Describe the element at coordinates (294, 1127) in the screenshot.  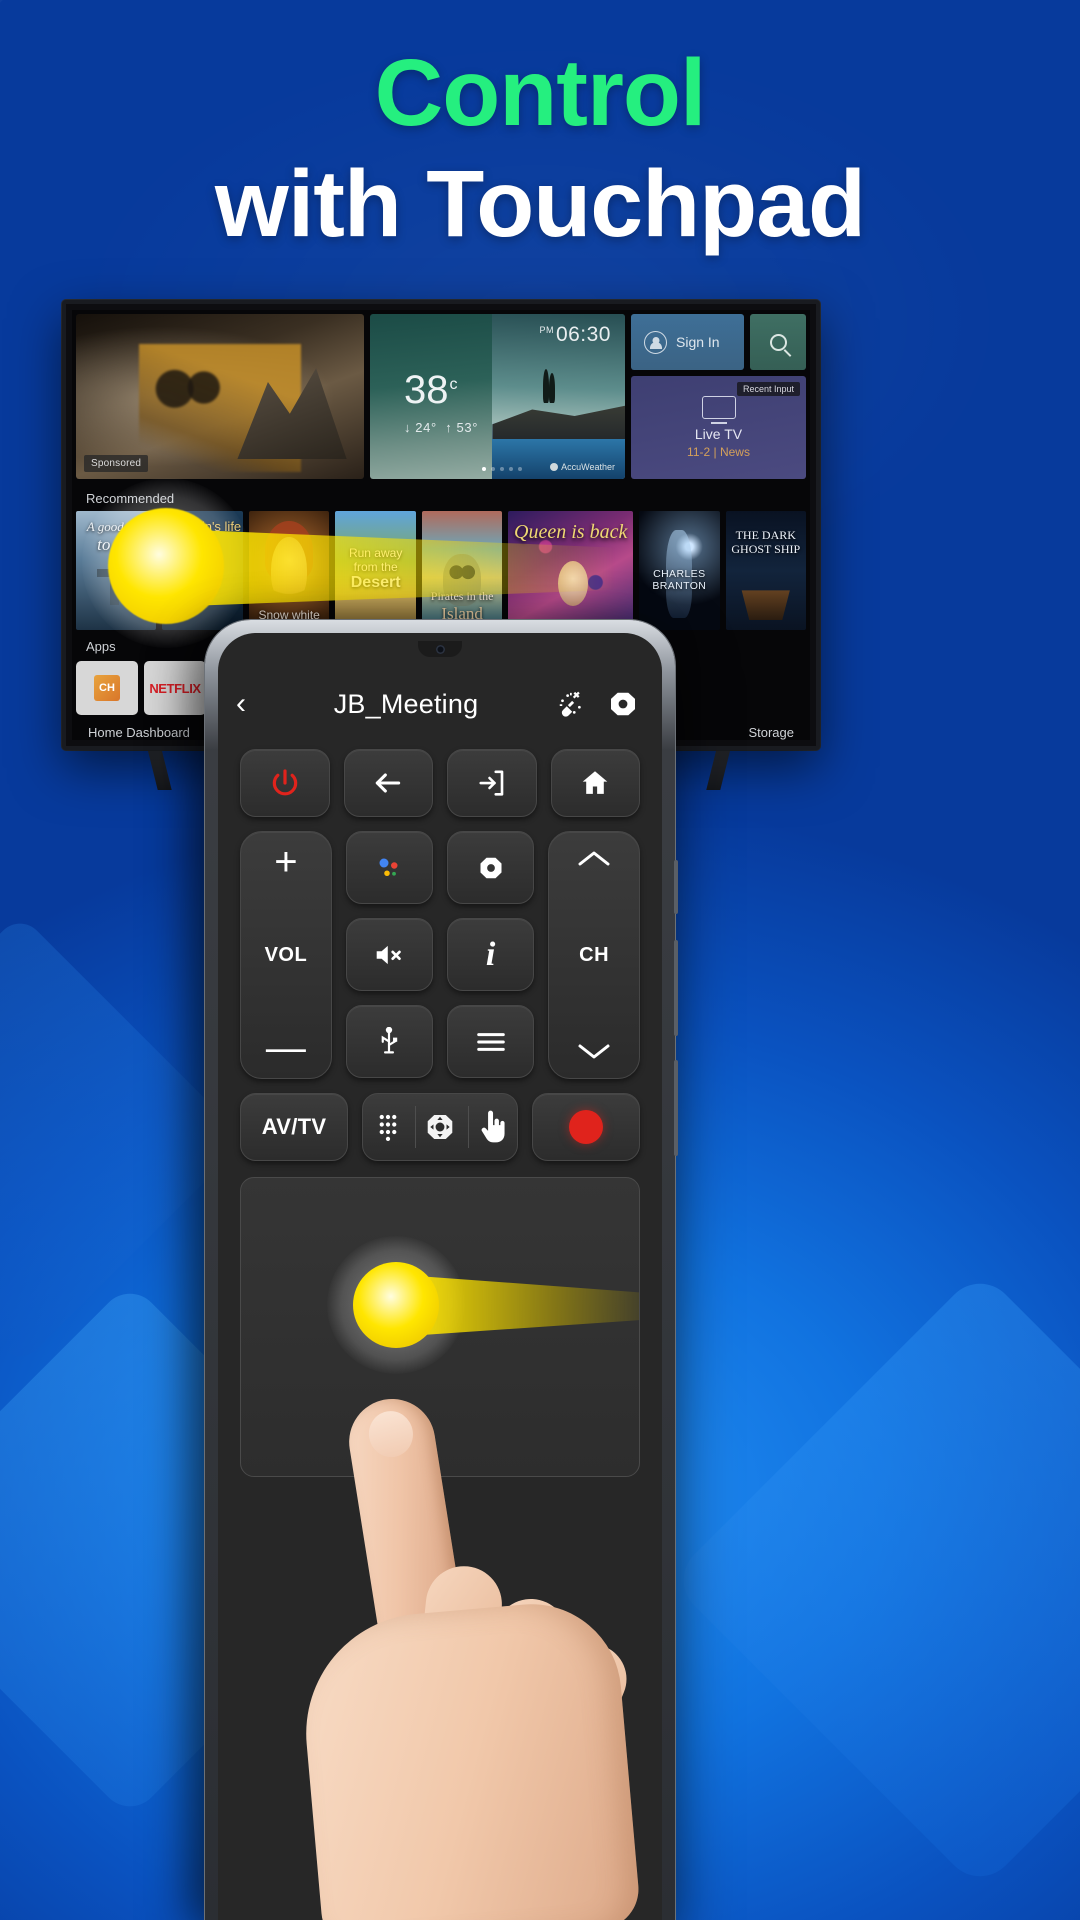
I see `av-tv-button: AV/TV` at that location.